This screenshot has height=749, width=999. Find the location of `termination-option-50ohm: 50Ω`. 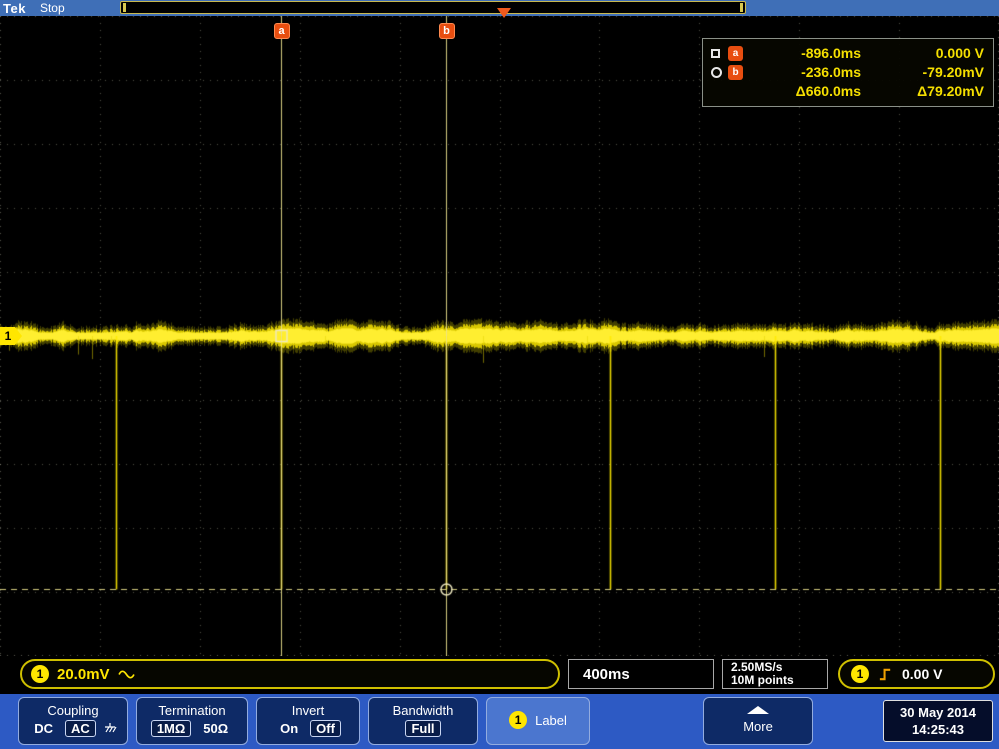

termination-option-50ohm: 50Ω is located at coordinates (215, 728).